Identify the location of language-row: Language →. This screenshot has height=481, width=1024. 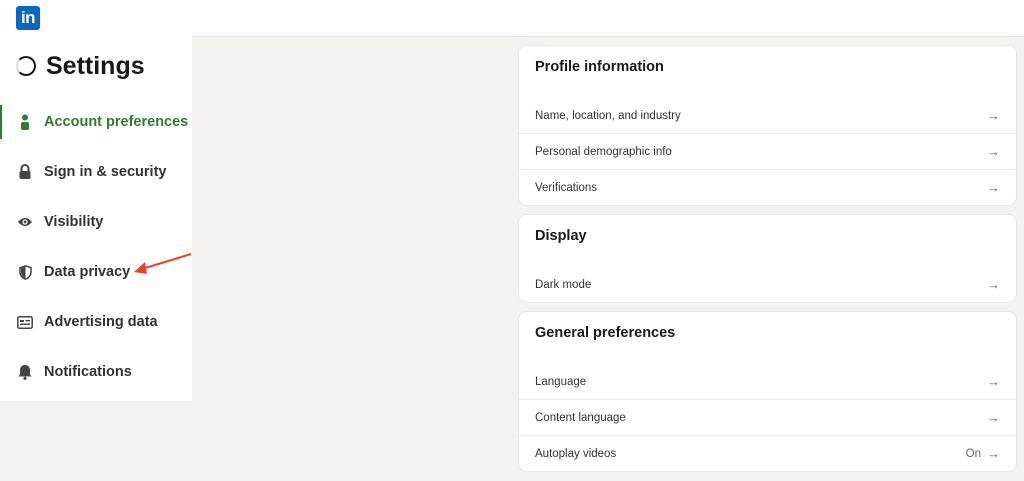
(767, 381).